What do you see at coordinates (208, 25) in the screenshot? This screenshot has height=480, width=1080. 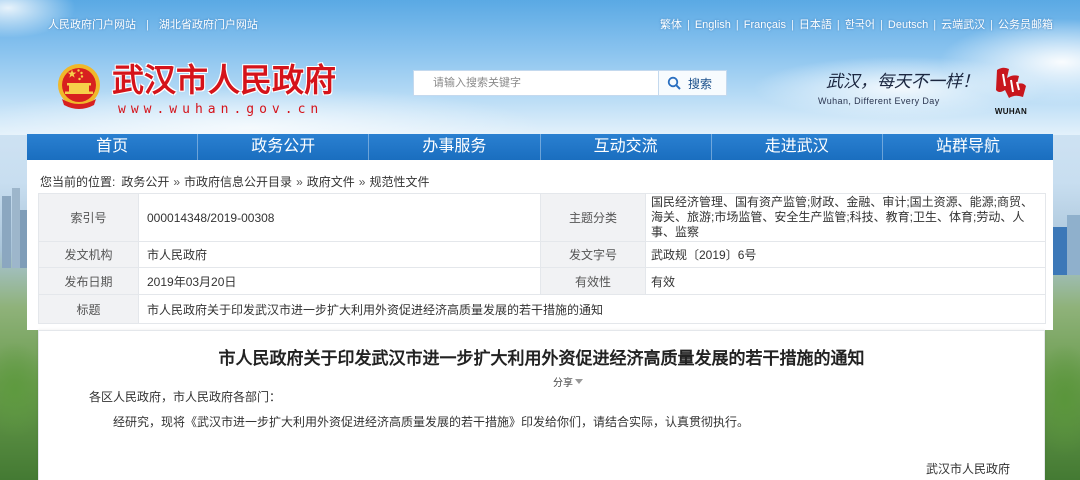 I see `link-hubei-gov-portal: 湖北省政府门户网站` at bounding box center [208, 25].